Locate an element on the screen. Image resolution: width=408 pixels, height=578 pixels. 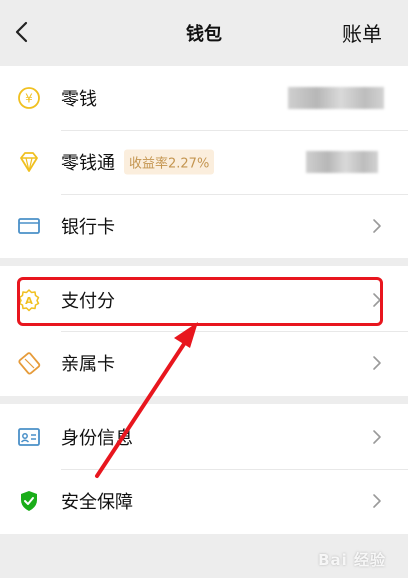
annotation-arrow is located at coordinates (146, 400).